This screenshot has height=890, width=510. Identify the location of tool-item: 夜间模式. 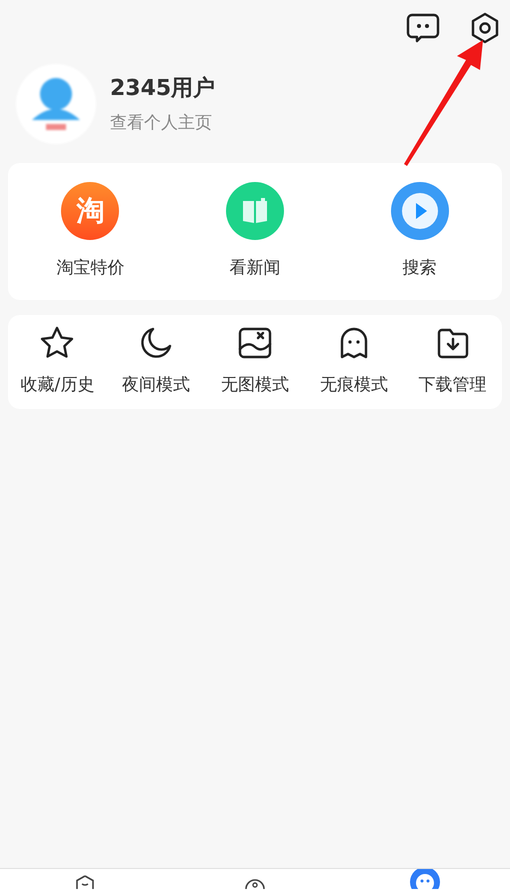
(156, 362).